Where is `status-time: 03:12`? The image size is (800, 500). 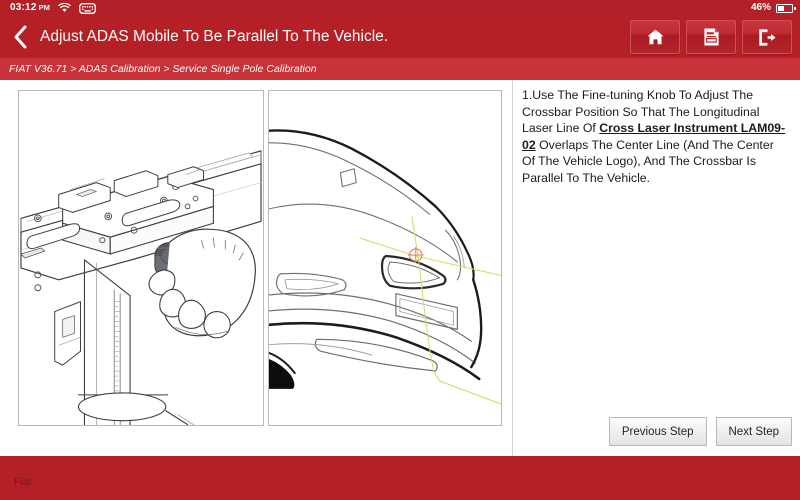 status-time: 03:12 is located at coordinates (23, 7).